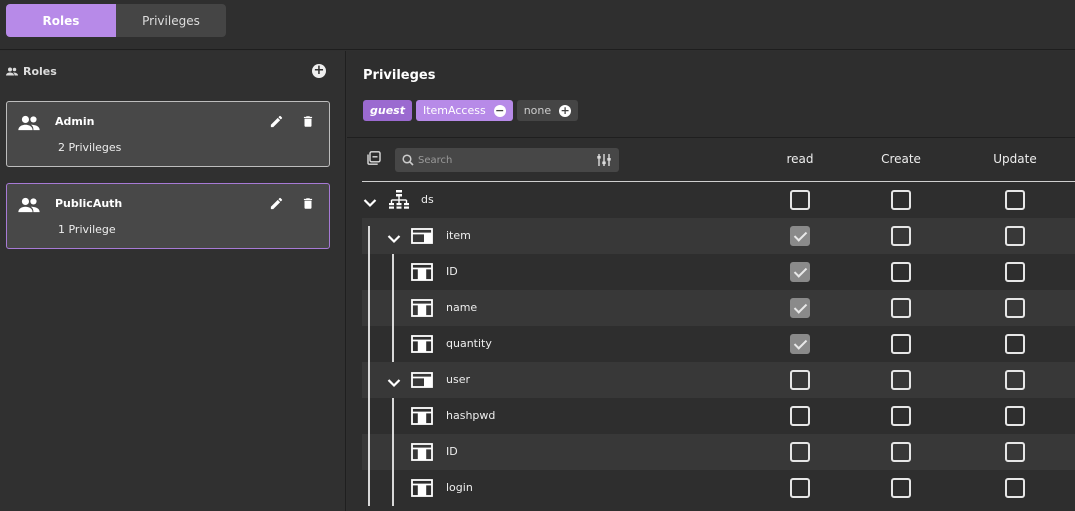 Image resolution: width=1075 pixels, height=511 pixels. Describe the element at coordinates (718, 200) in the screenshot. I see `tree-row-ds: ds` at that location.